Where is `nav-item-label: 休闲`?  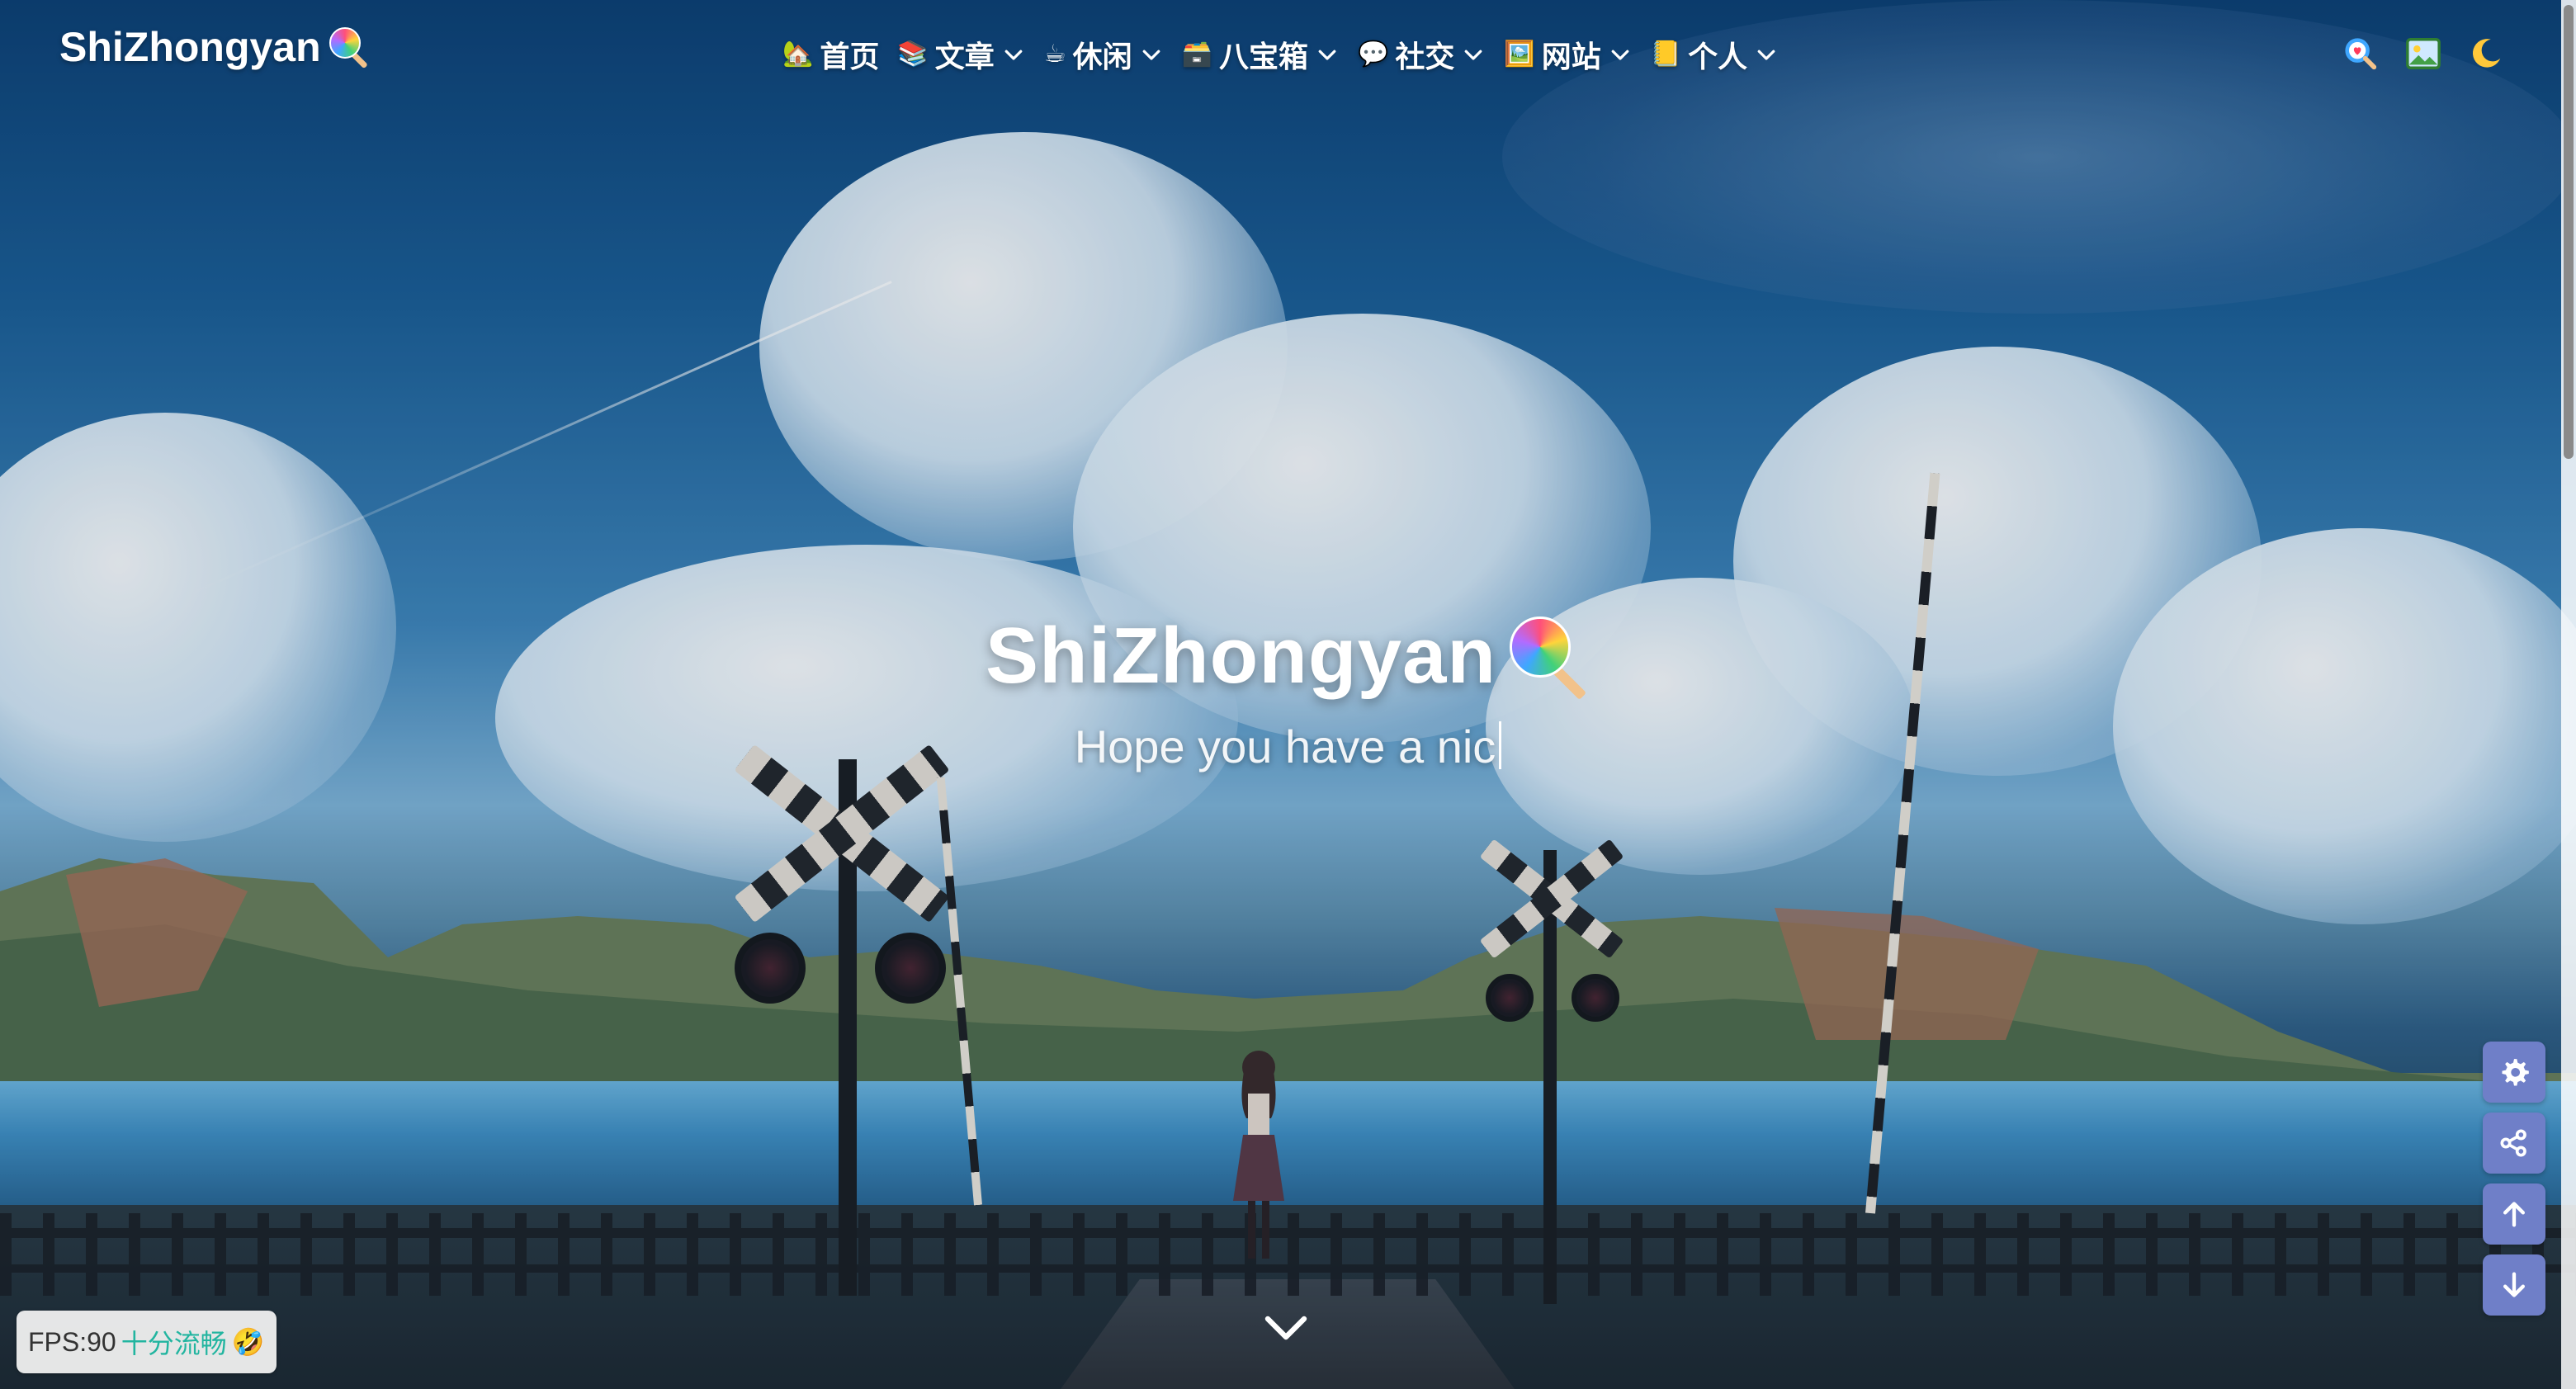
nav-item-label: 休闲 is located at coordinates (1102, 56).